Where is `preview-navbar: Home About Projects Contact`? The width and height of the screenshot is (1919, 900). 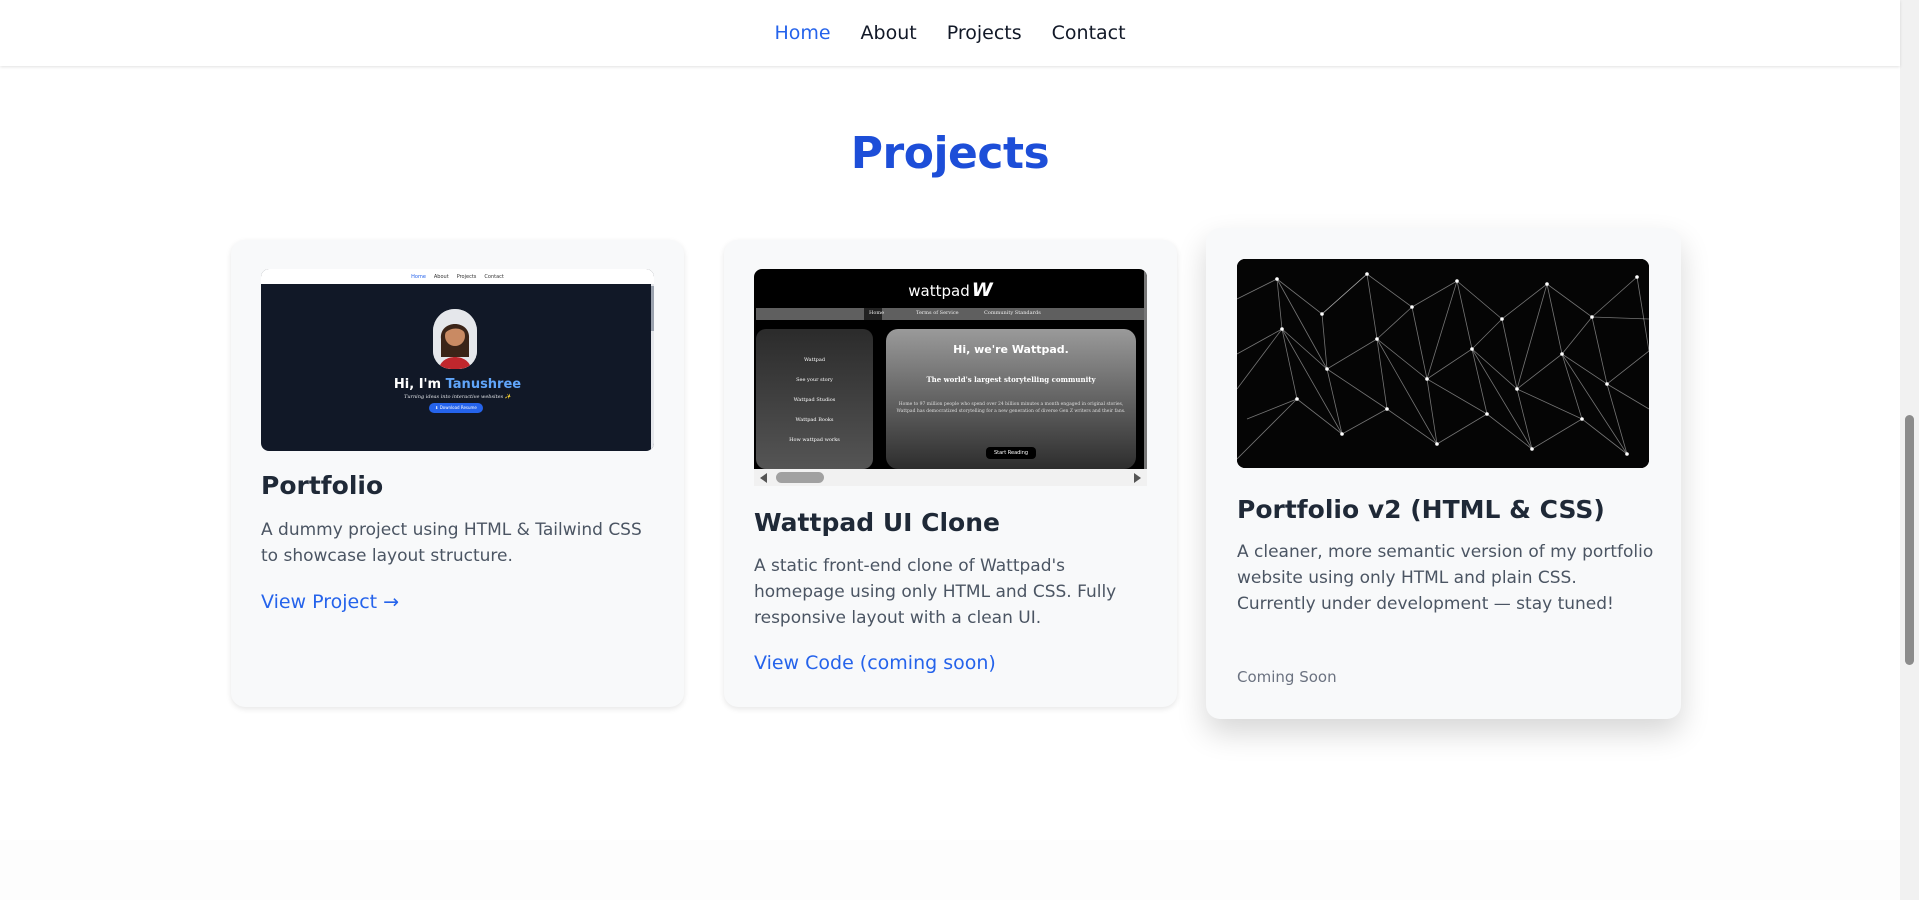
preview-navbar: Home About Projects Contact is located at coordinates (457, 276).